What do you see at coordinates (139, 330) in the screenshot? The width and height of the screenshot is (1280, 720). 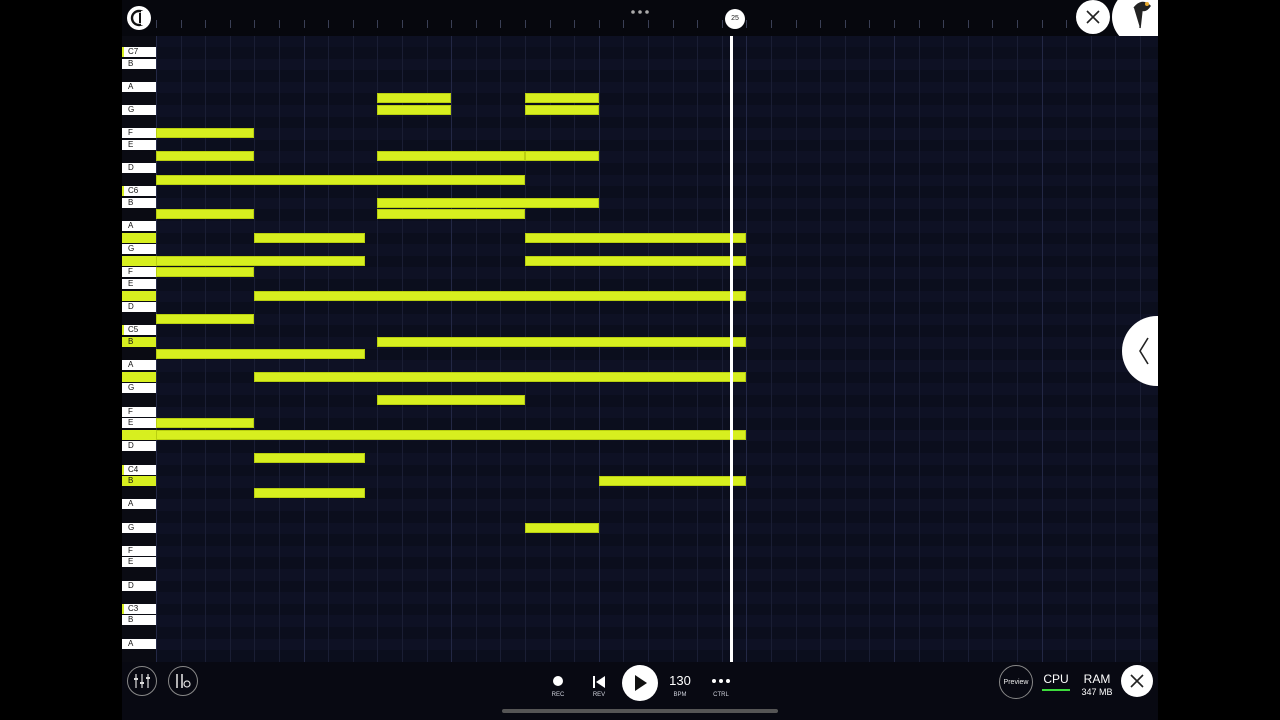 I see `piano-key: C5` at bounding box center [139, 330].